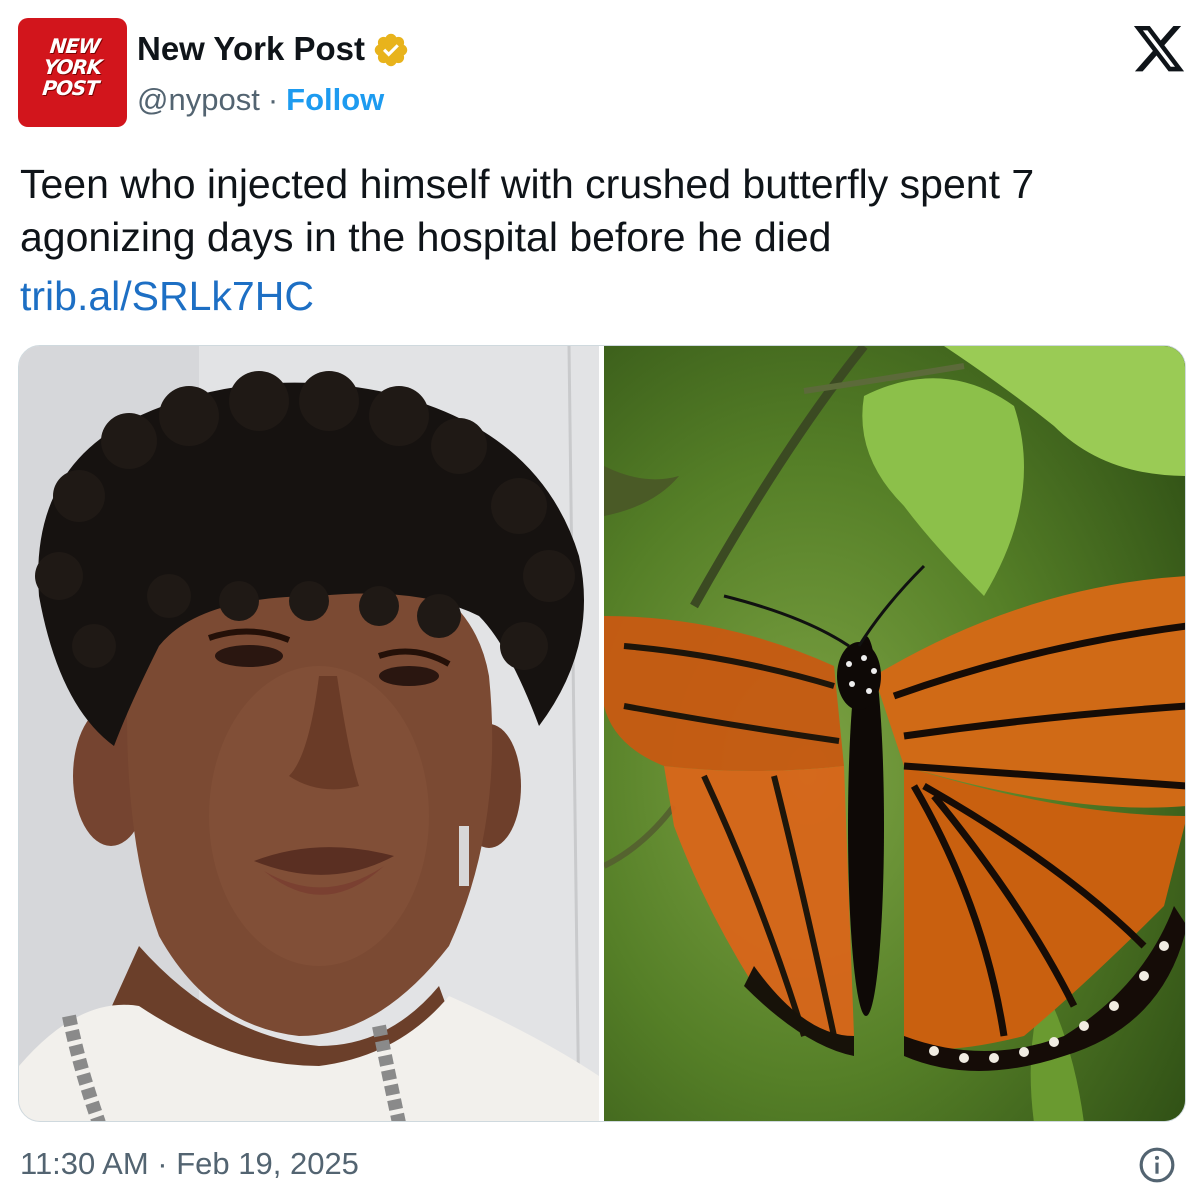  I want to click on follow-button: Follow, so click(335, 99).